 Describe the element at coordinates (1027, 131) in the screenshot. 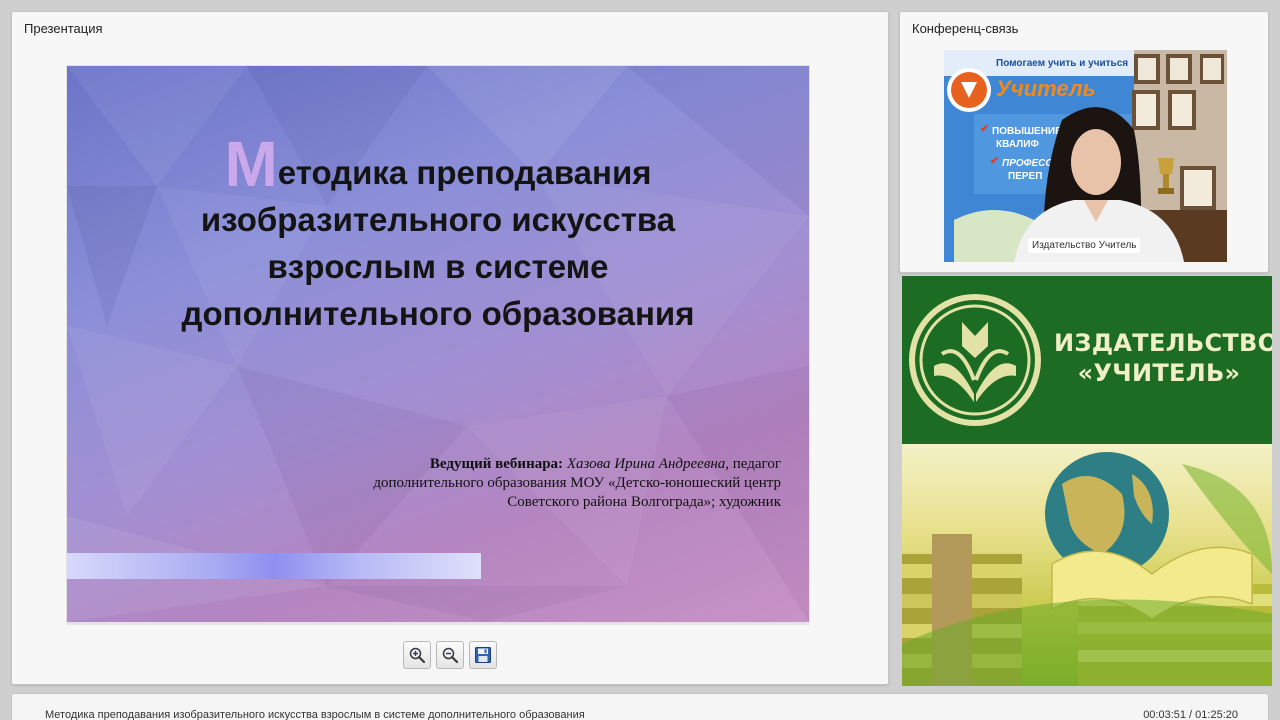

I see `poster-item-1: ПОВЫШЕНИЕ` at that location.